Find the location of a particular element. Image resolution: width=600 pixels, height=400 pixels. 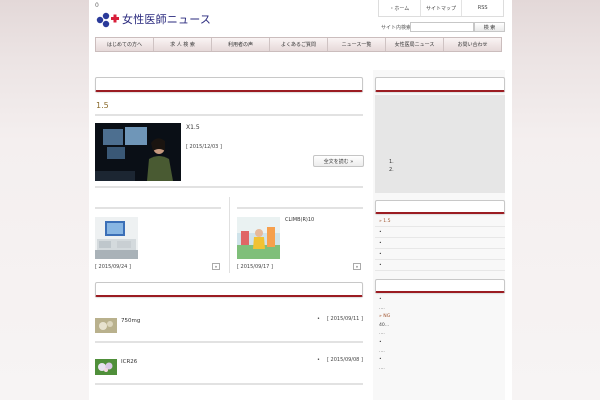

sidebar-list-1: » 1.5 • • • • is located at coordinates (440, 243).